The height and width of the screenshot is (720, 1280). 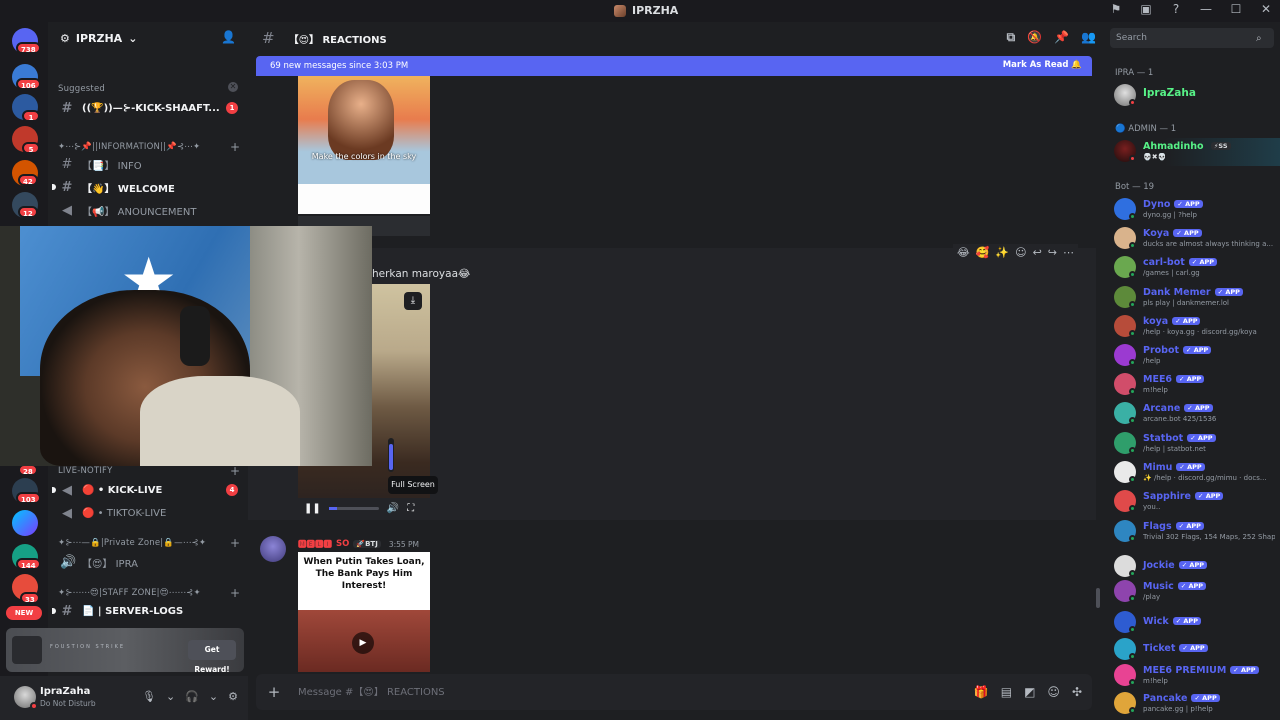 I want to click on sticker-icon: ◩, so click(x=1029, y=692).